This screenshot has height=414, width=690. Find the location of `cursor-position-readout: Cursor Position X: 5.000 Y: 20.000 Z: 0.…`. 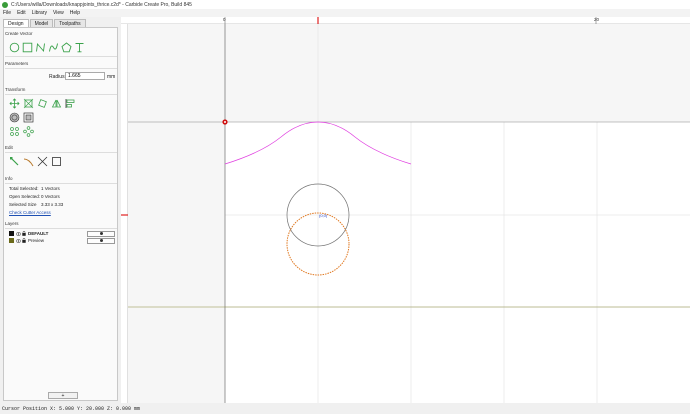

cursor-position-readout: Cursor Position X: 5.000 Y: 20.000 Z: 0.… is located at coordinates (71, 408).